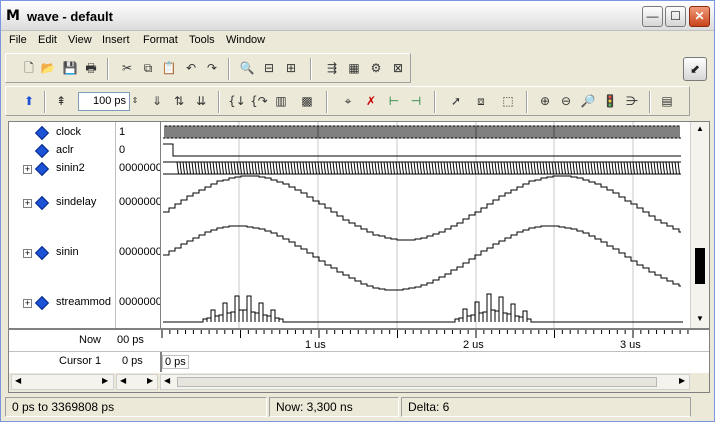  Describe the element at coordinates (47, 40) in the screenshot. I see `menu-edit: Edit` at that location.